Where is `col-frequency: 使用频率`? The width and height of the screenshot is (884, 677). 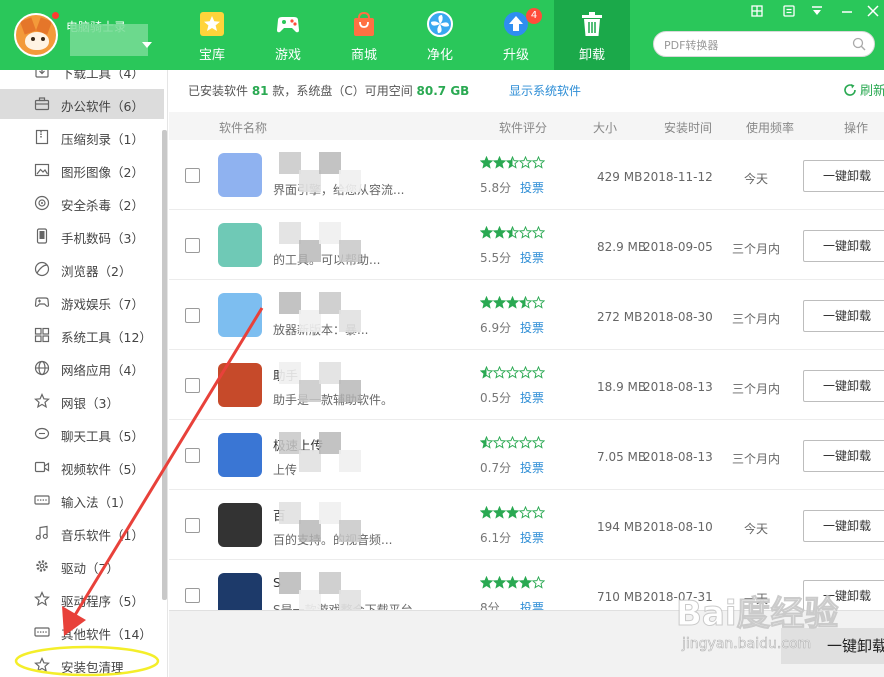 col-frequency: 使用频率 is located at coordinates (770, 127).